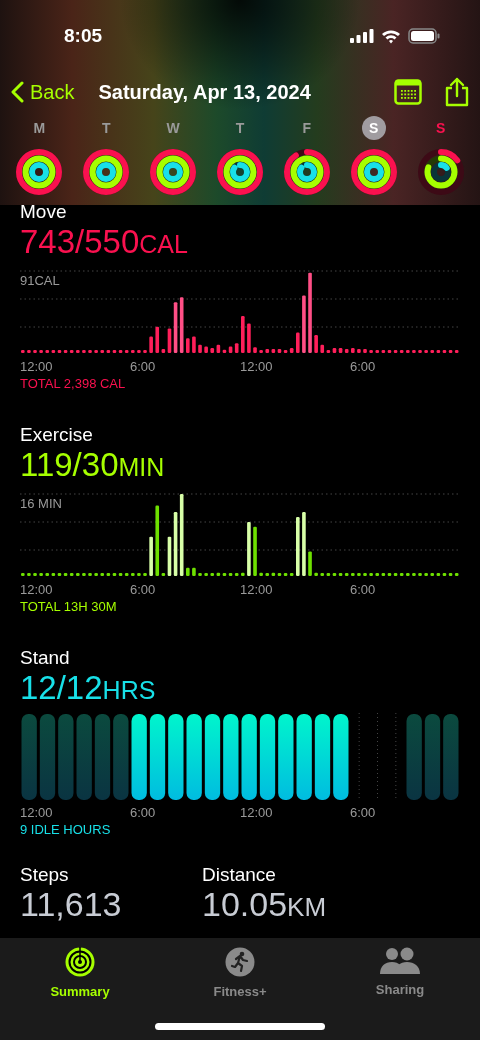 The height and width of the screenshot is (1040, 480). Describe the element at coordinates (408, 92) in the screenshot. I see `calendar-button` at that location.